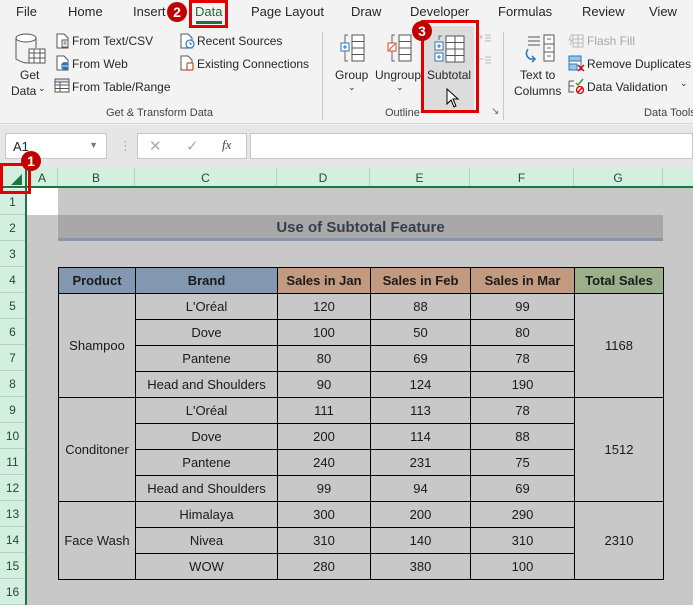 The height and width of the screenshot is (605, 693). I want to click on row-header-3: 3, so click(12, 254).